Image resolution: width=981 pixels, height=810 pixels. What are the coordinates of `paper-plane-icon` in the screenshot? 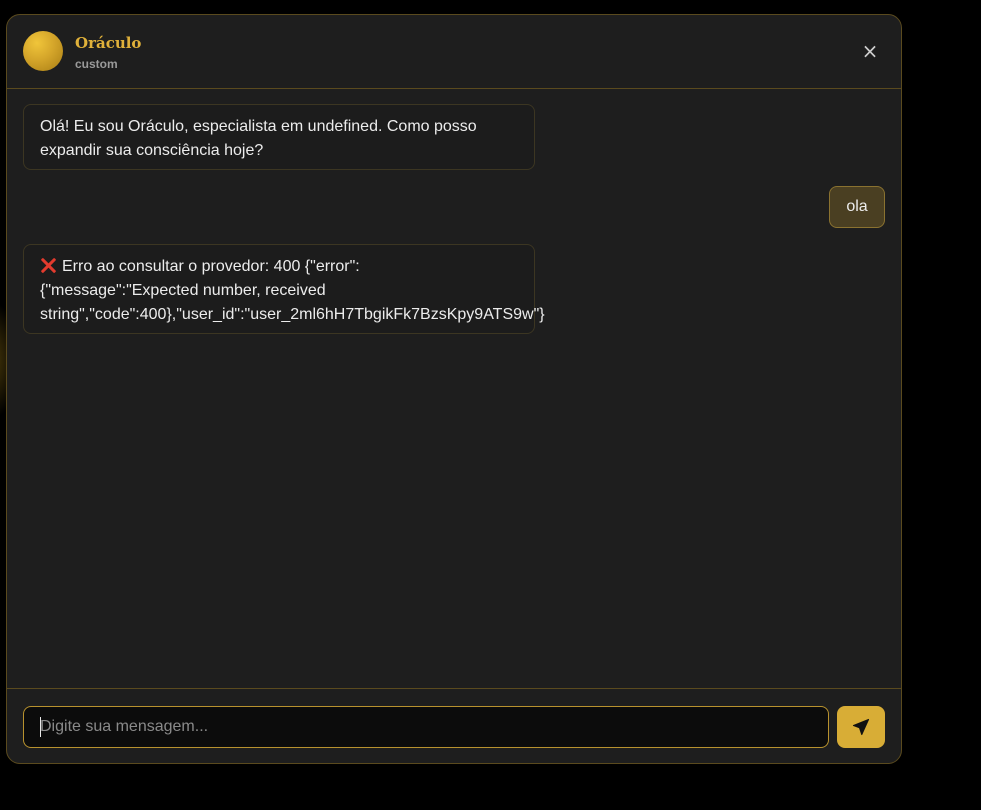 It's located at (861, 727).